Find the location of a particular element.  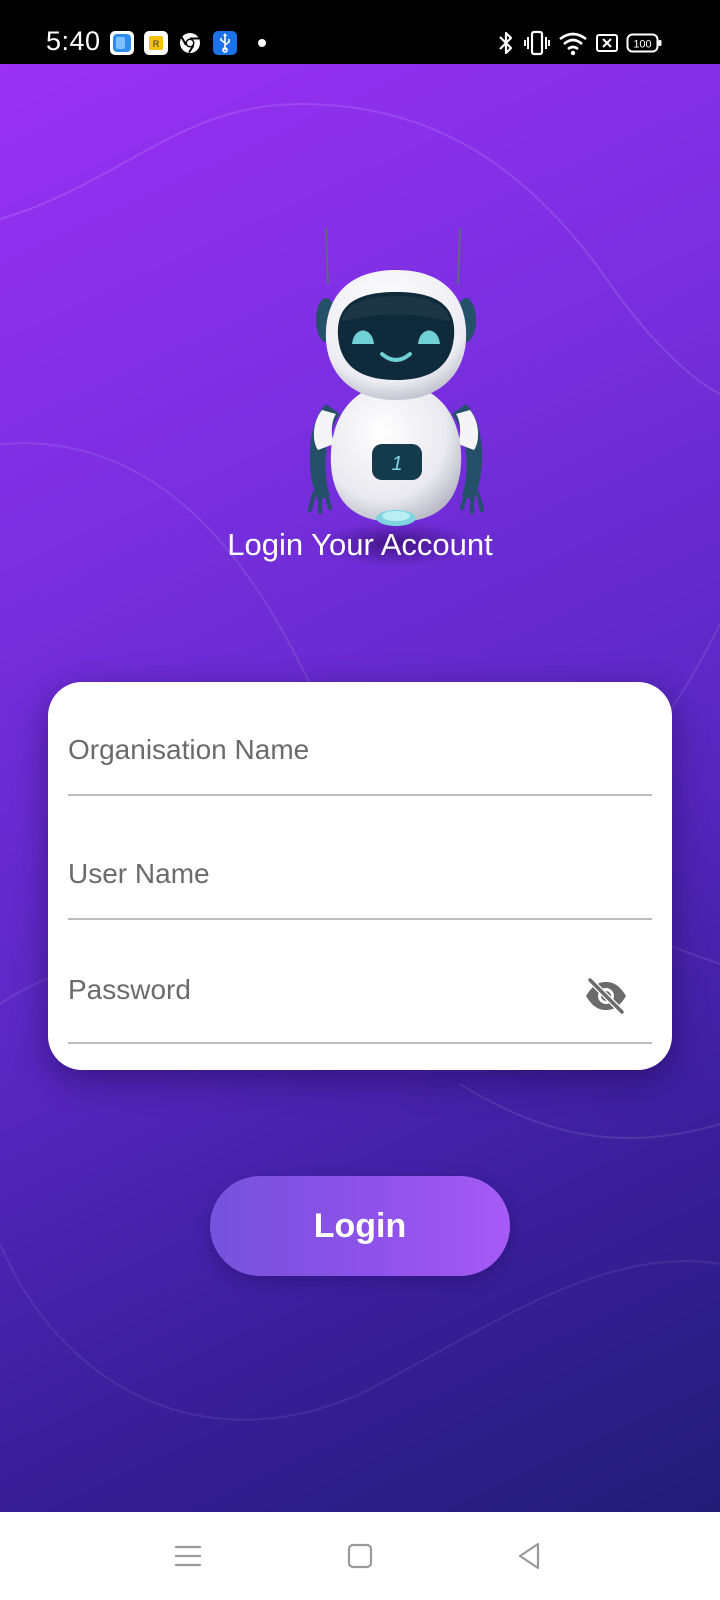

no-sim-icon is located at coordinates (607, 43).